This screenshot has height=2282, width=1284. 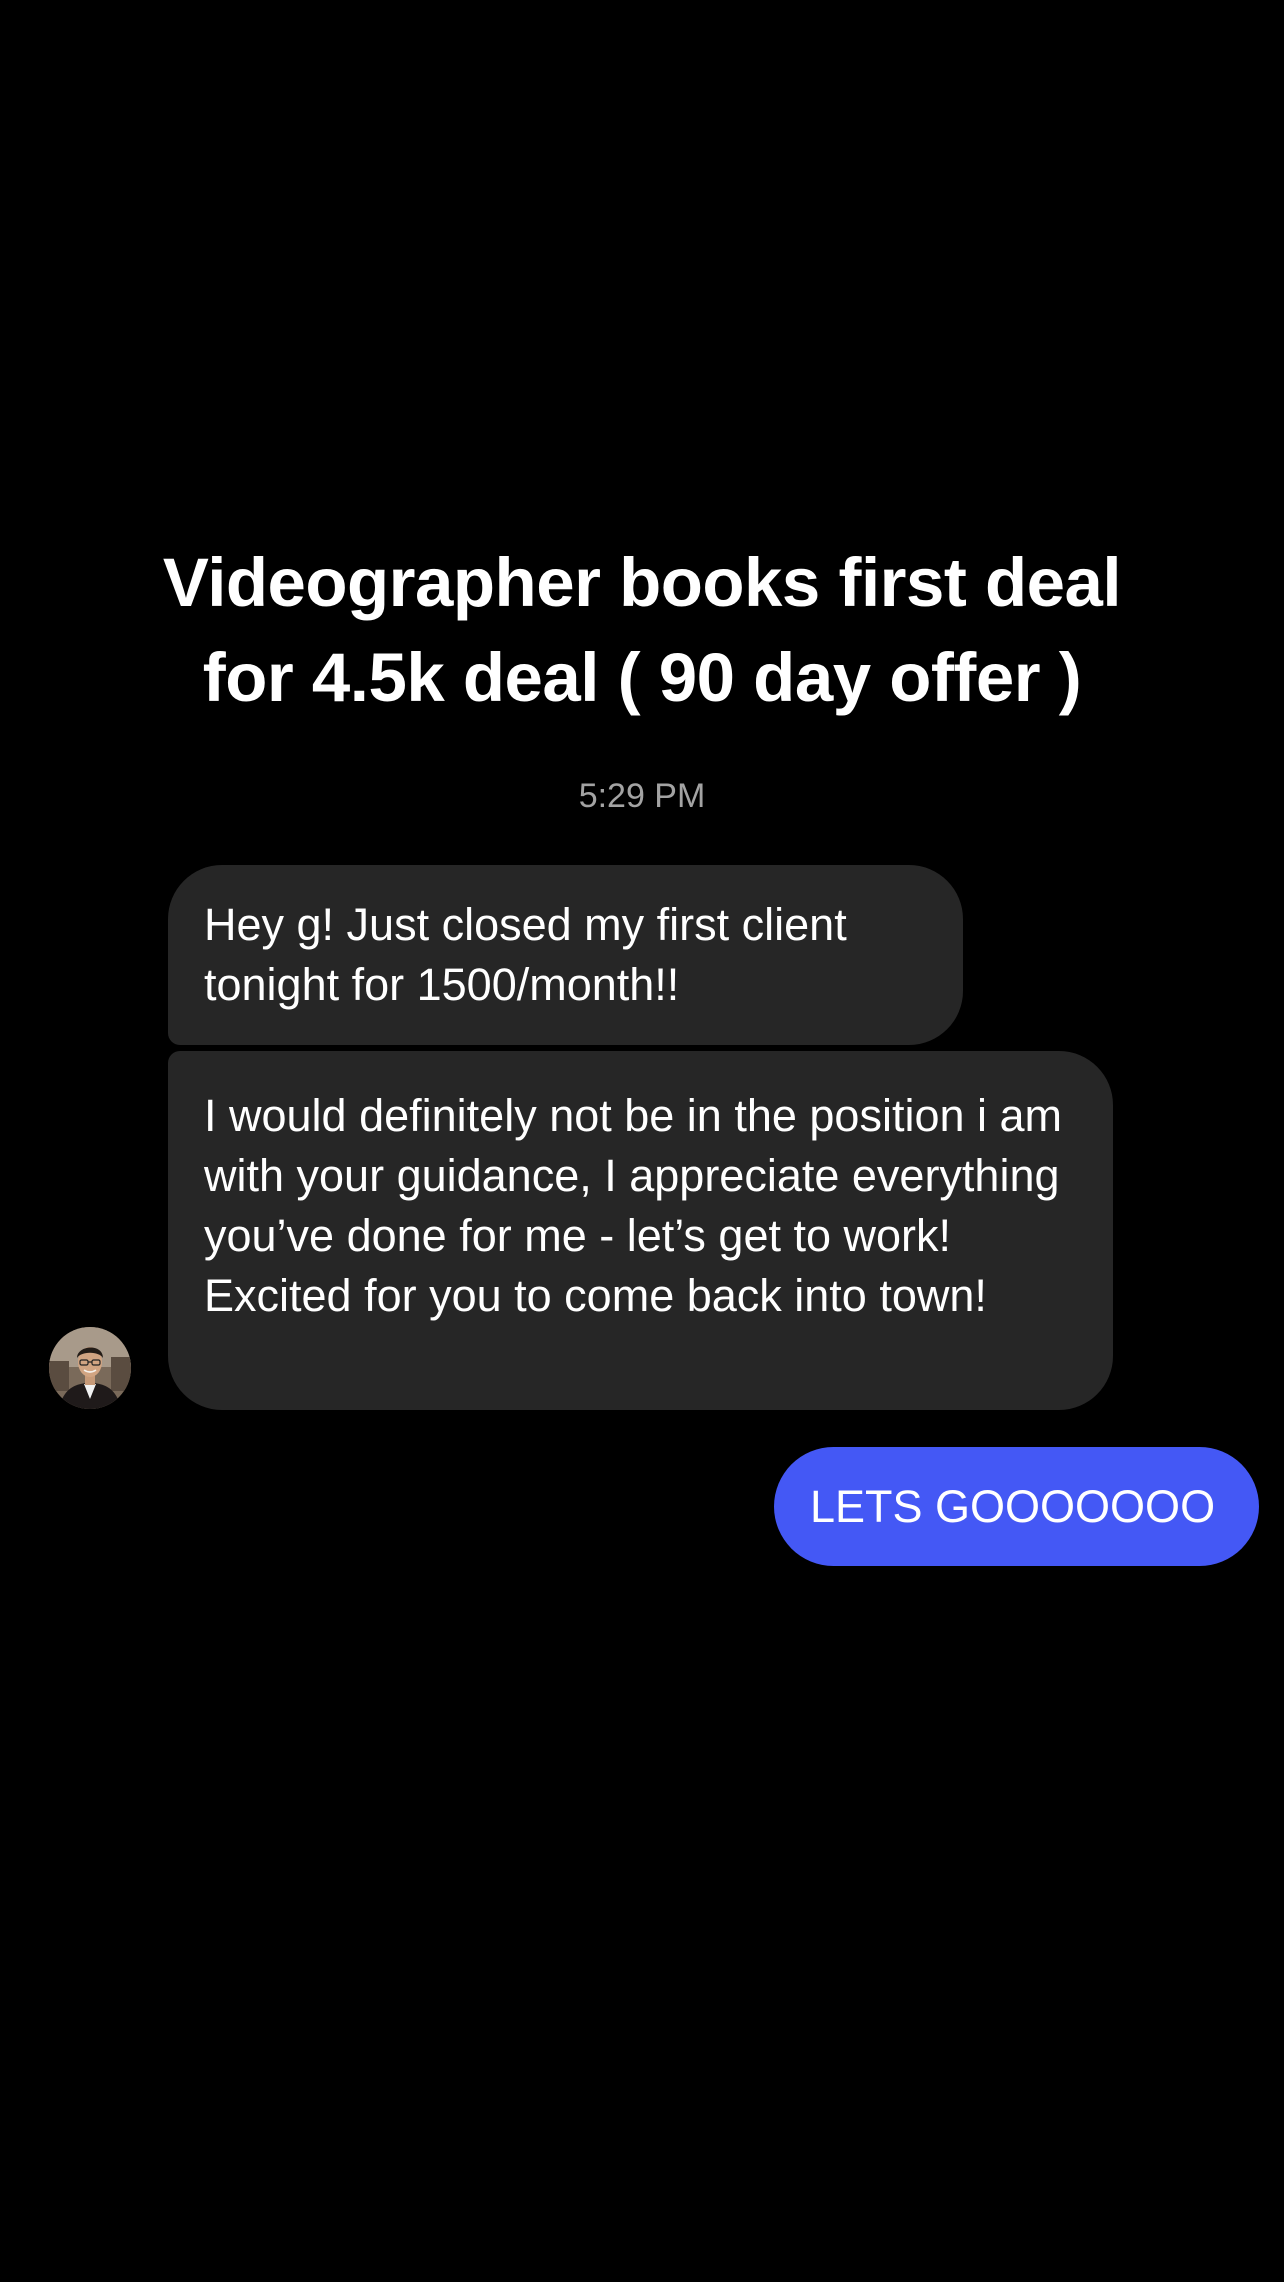 I want to click on avatar-photo-icon, so click(x=90, y=1368).